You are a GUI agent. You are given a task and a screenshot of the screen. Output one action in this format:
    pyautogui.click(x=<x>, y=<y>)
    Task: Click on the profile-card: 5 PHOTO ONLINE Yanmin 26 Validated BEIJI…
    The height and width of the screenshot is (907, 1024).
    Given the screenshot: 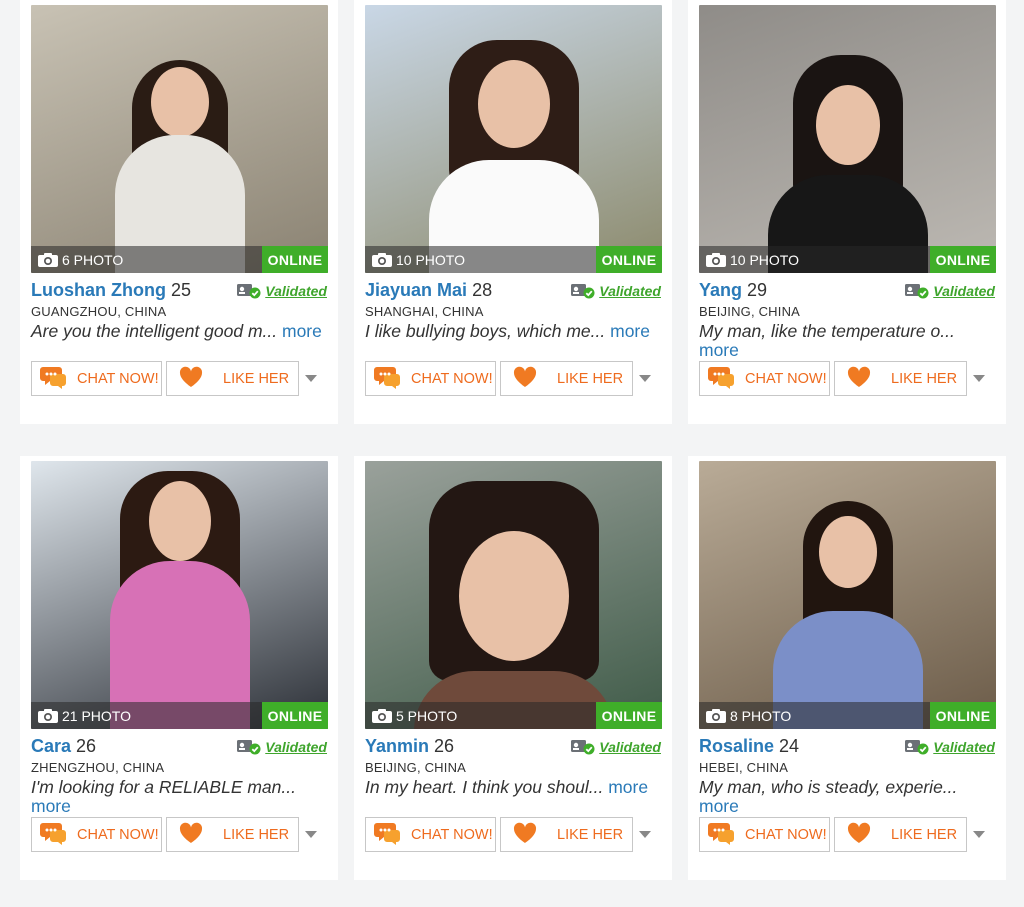 What is the action you would take?
    pyautogui.click(x=513, y=668)
    